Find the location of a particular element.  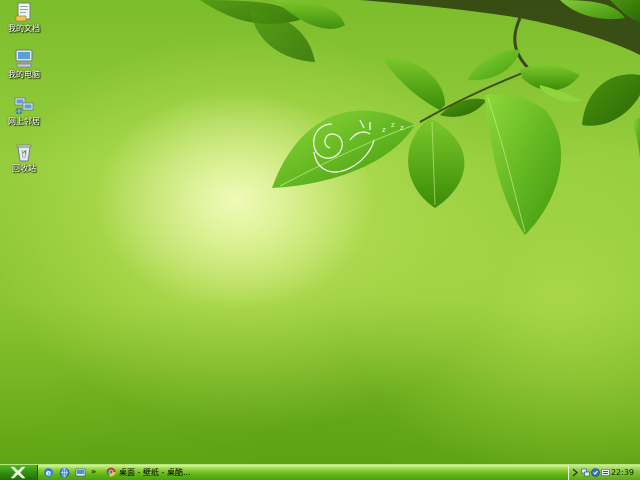

network-places-icon is located at coordinates (24, 106).